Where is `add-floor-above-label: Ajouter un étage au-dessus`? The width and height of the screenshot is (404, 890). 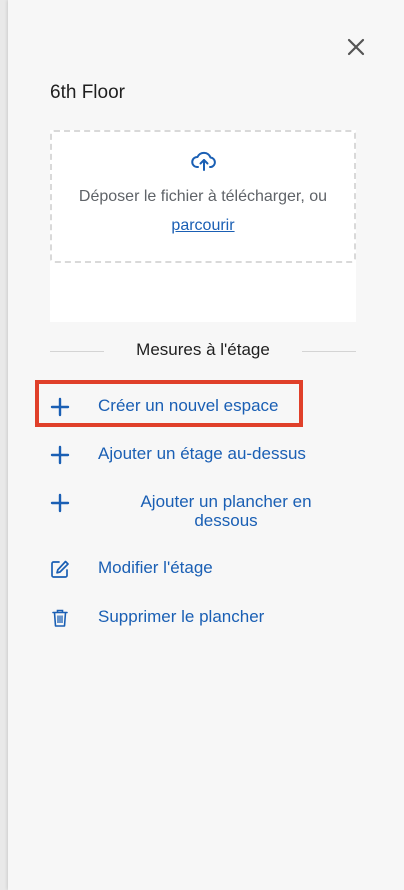 add-floor-above-label: Ajouter un étage au-dessus is located at coordinates (202, 453).